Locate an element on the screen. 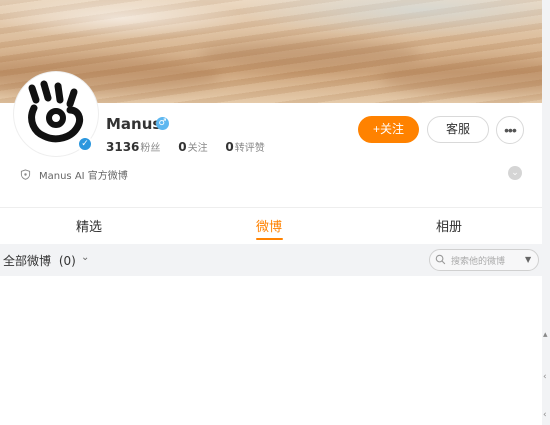  following-label: 关注 is located at coordinates (197, 148).